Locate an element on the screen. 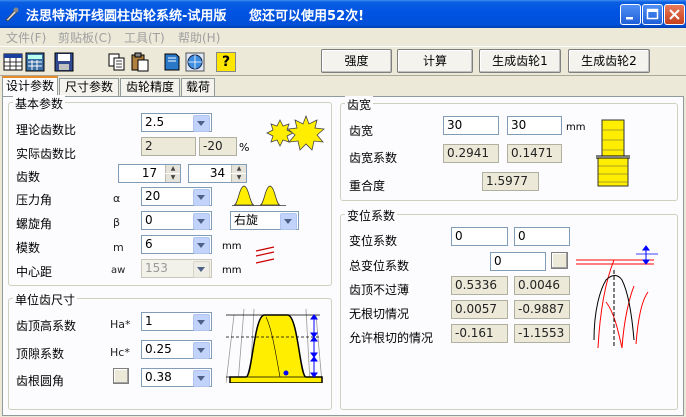 Image resolution: width=686 pixels, height=417 pixels. allowed-undercut2-field: -1.1553 is located at coordinates (542, 333).